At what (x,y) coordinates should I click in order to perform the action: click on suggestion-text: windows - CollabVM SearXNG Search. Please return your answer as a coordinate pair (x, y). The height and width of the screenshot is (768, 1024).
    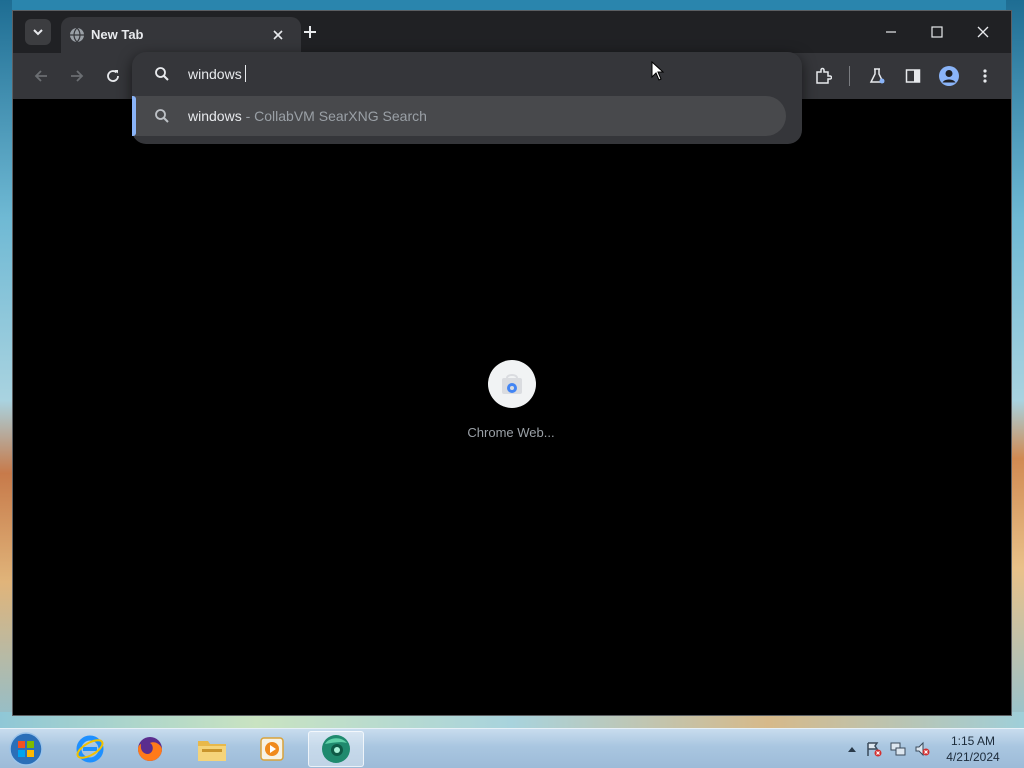
    Looking at the image, I should click on (307, 116).